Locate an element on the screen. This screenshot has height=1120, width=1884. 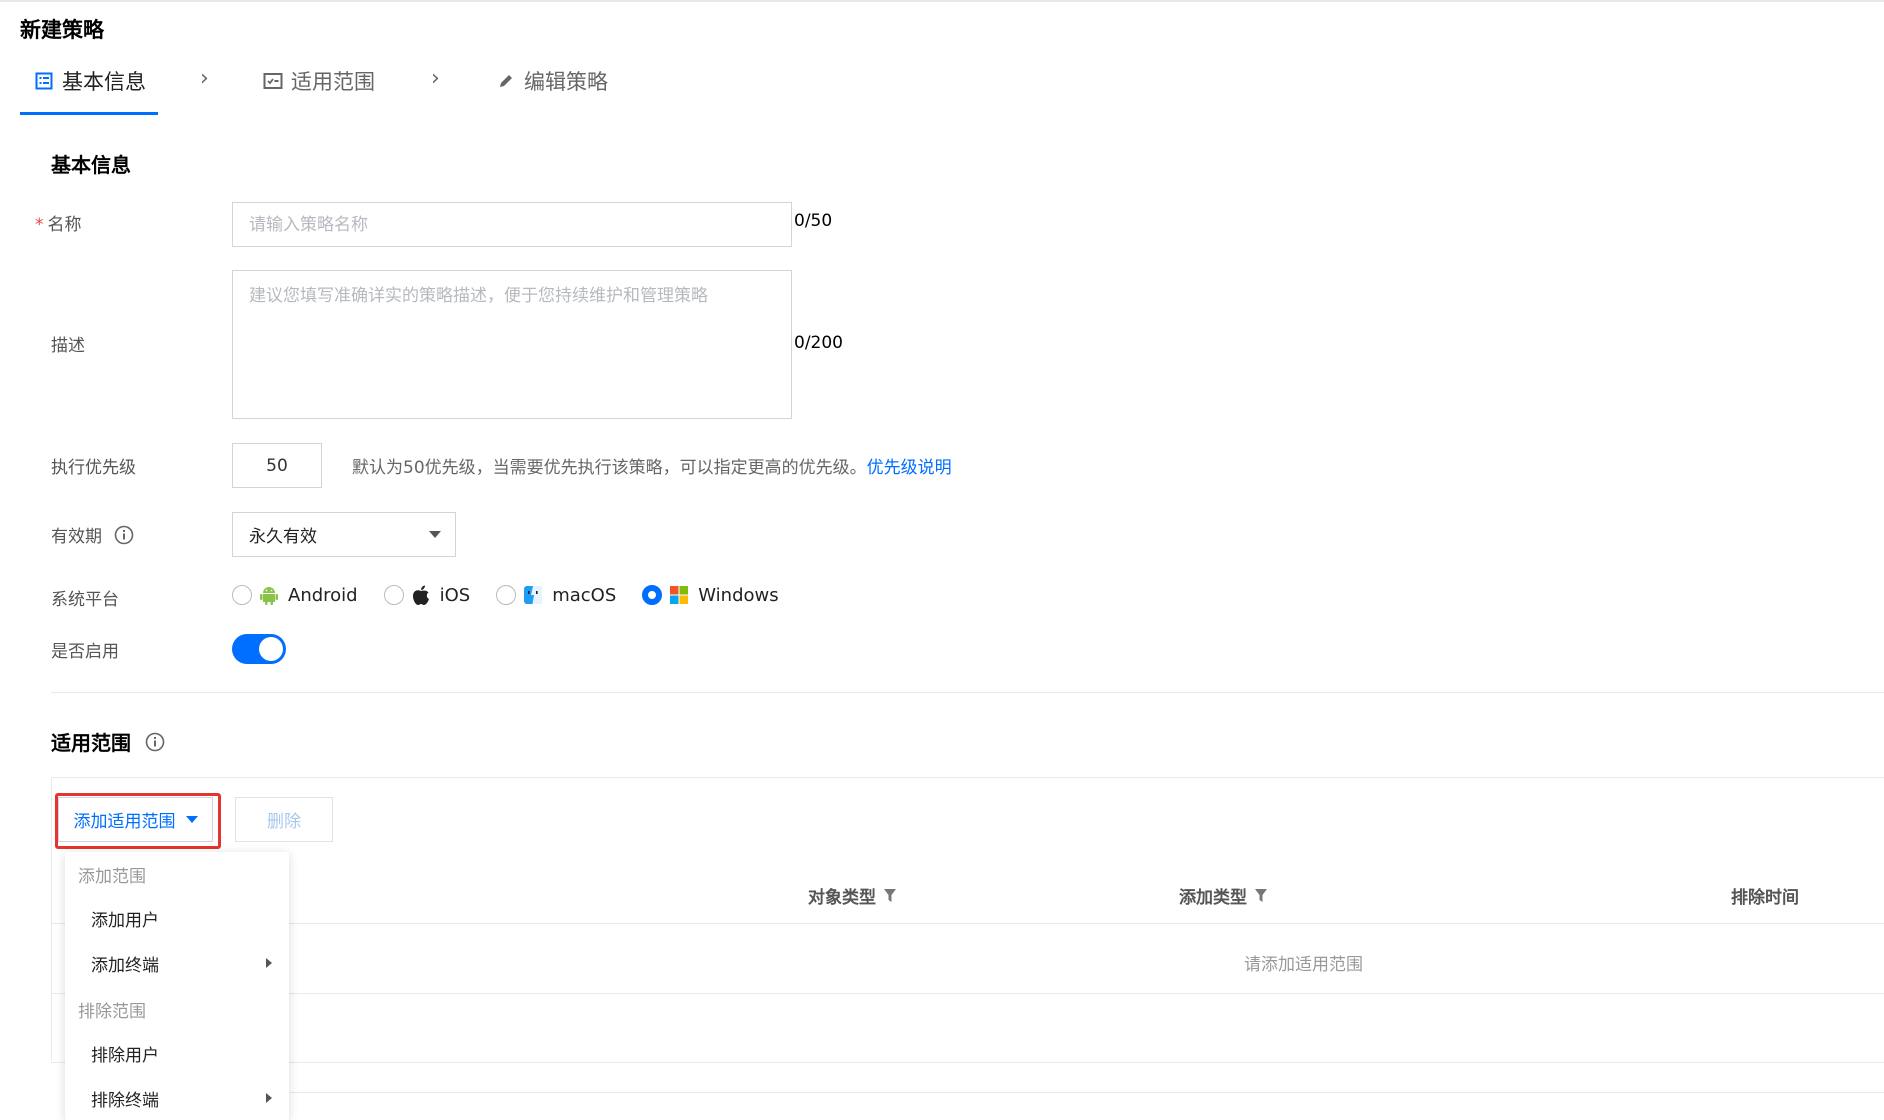
active-step-underline is located at coordinates (89, 113).